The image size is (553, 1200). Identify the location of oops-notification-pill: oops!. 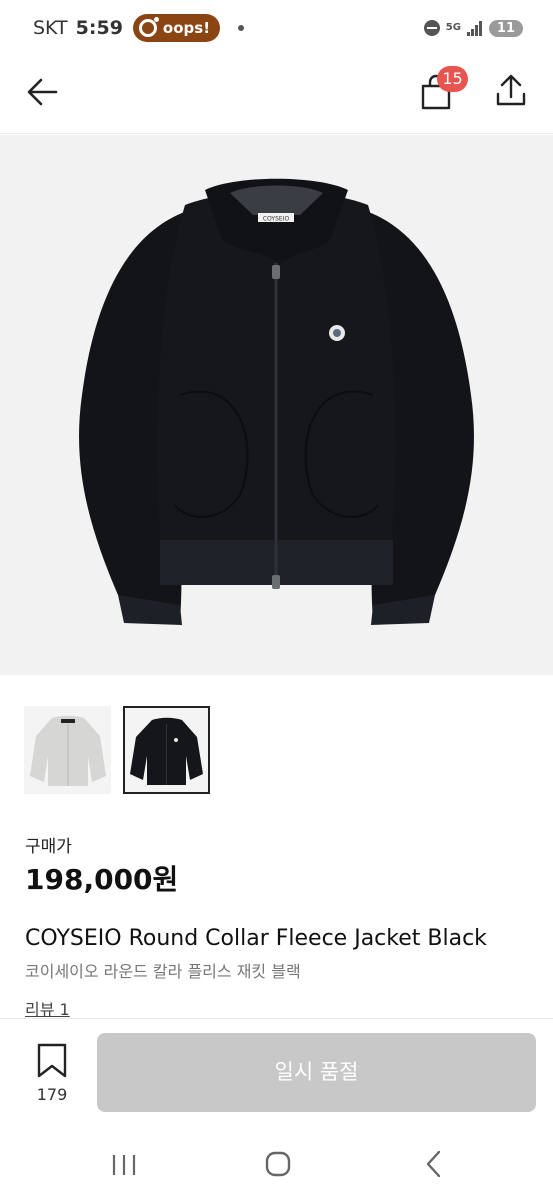
(176, 28).